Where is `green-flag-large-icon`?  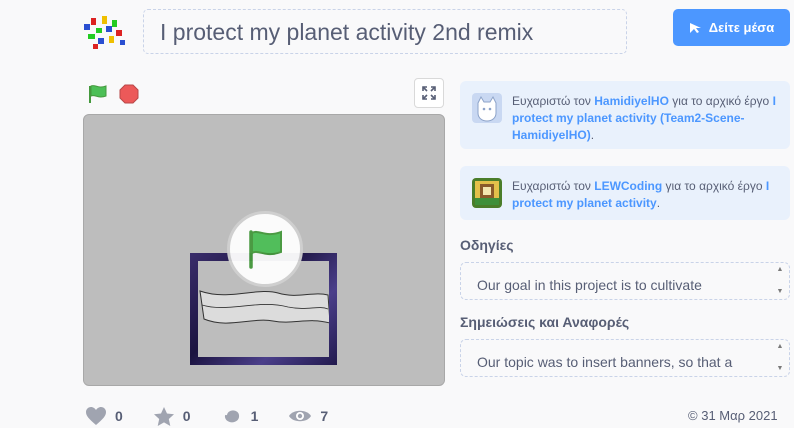 green-flag-large-icon is located at coordinates (265, 249).